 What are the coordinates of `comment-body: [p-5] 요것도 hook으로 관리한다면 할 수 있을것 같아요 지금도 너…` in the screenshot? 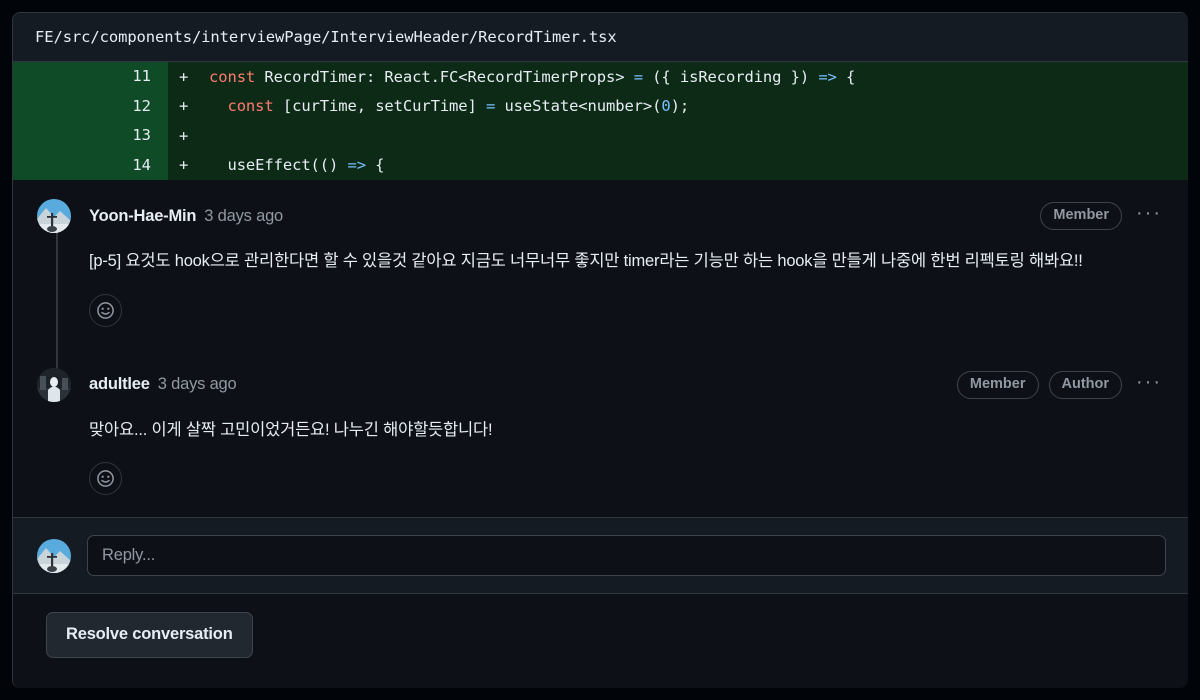 It's located at (586, 261).